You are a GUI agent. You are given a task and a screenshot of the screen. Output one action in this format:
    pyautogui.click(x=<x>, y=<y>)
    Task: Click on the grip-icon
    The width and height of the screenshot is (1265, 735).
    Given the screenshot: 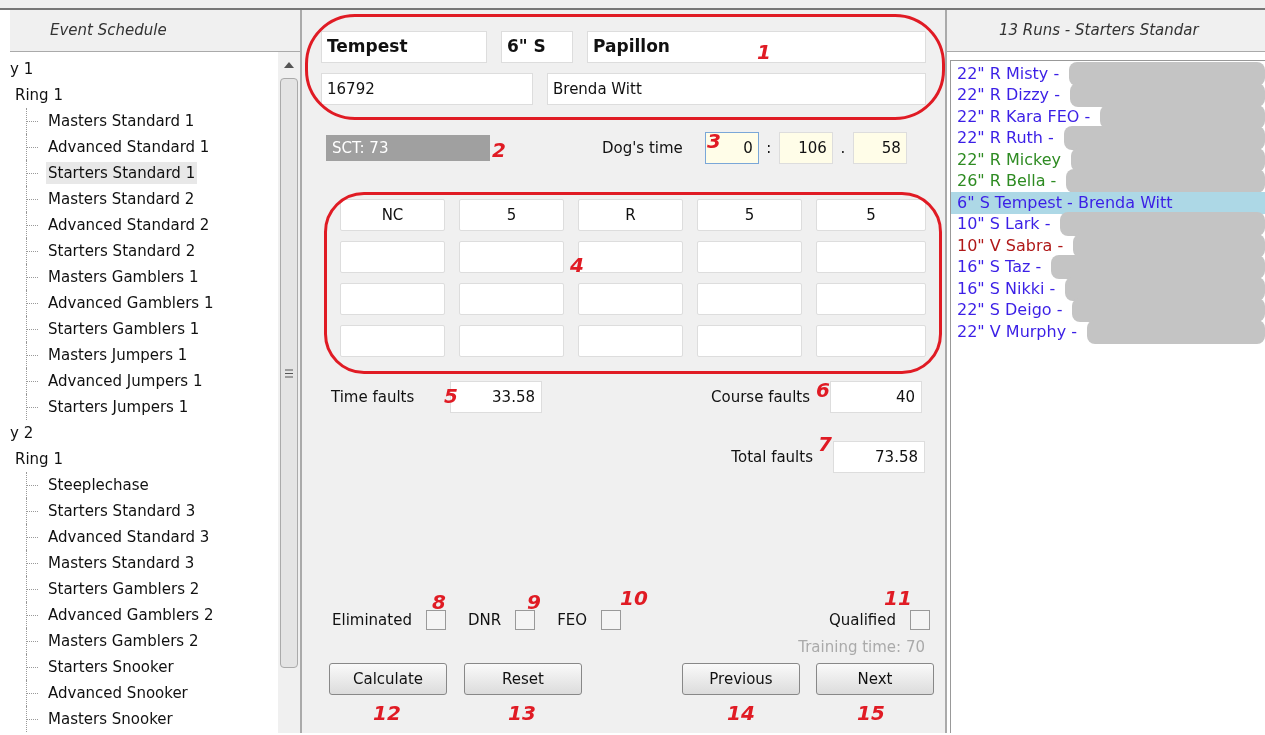 What is the action you would take?
    pyautogui.click(x=289, y=373)
    